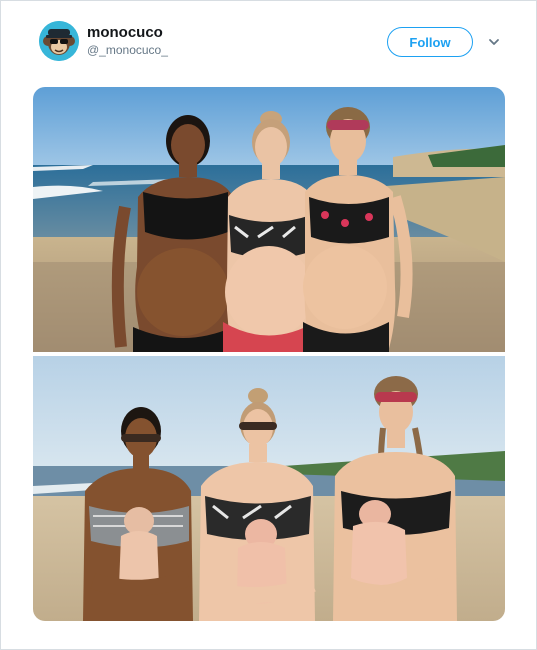  I want to click on display-name: monocuco, so click(125, 32).